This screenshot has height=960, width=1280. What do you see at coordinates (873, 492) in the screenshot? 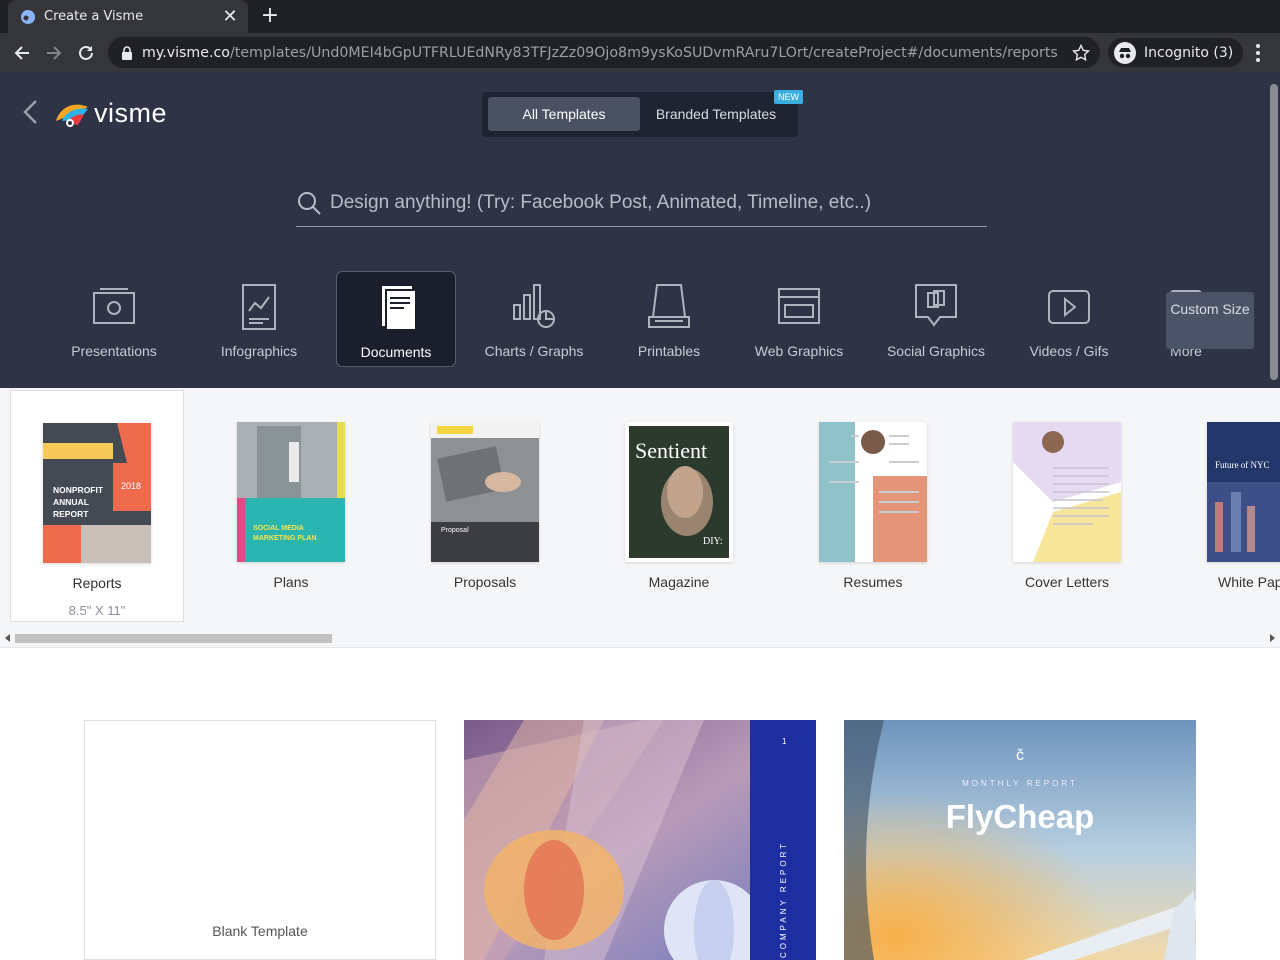
I see `resumes-thumbnail` at bounding box center [873, 492].